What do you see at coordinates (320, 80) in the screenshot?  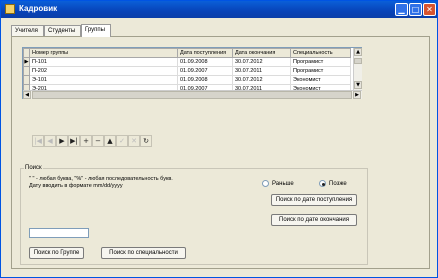 I see `cell-specialty: Экономист` at bounding box center [320, 80].